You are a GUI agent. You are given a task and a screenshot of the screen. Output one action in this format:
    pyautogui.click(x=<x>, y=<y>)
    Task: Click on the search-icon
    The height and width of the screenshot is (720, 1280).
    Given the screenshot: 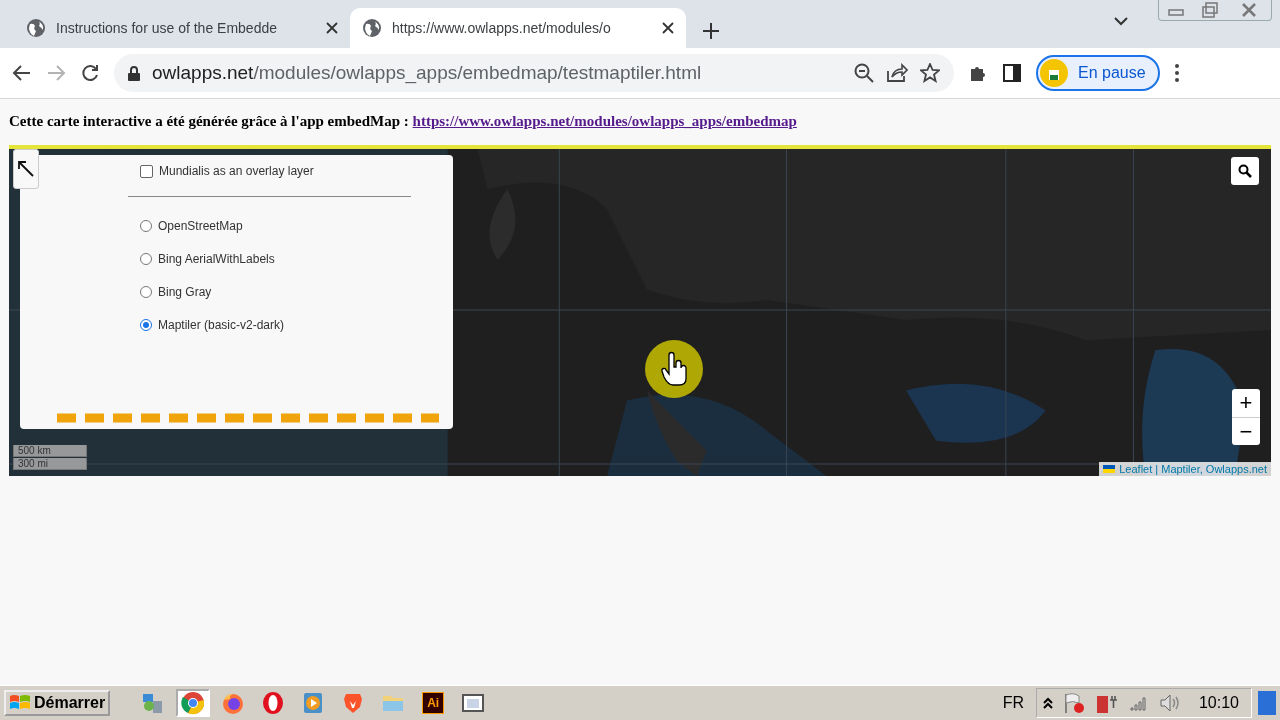 What is the action you would take?
    pyautogui.click(x=1245, y=171)
    